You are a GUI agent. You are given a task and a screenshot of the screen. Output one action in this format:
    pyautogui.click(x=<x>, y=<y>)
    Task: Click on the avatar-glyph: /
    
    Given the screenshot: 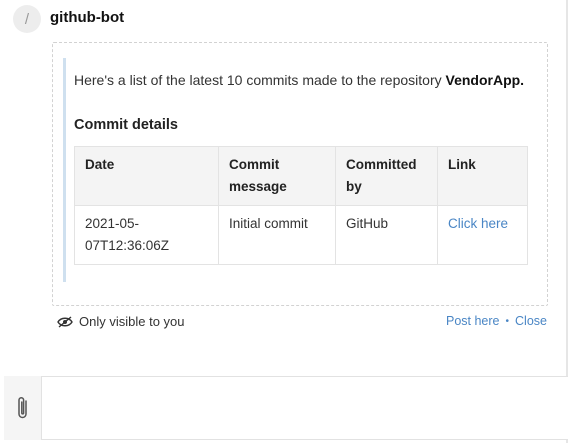 What is the action you would take?
    pyautogui.click(x=27, y=19)
    